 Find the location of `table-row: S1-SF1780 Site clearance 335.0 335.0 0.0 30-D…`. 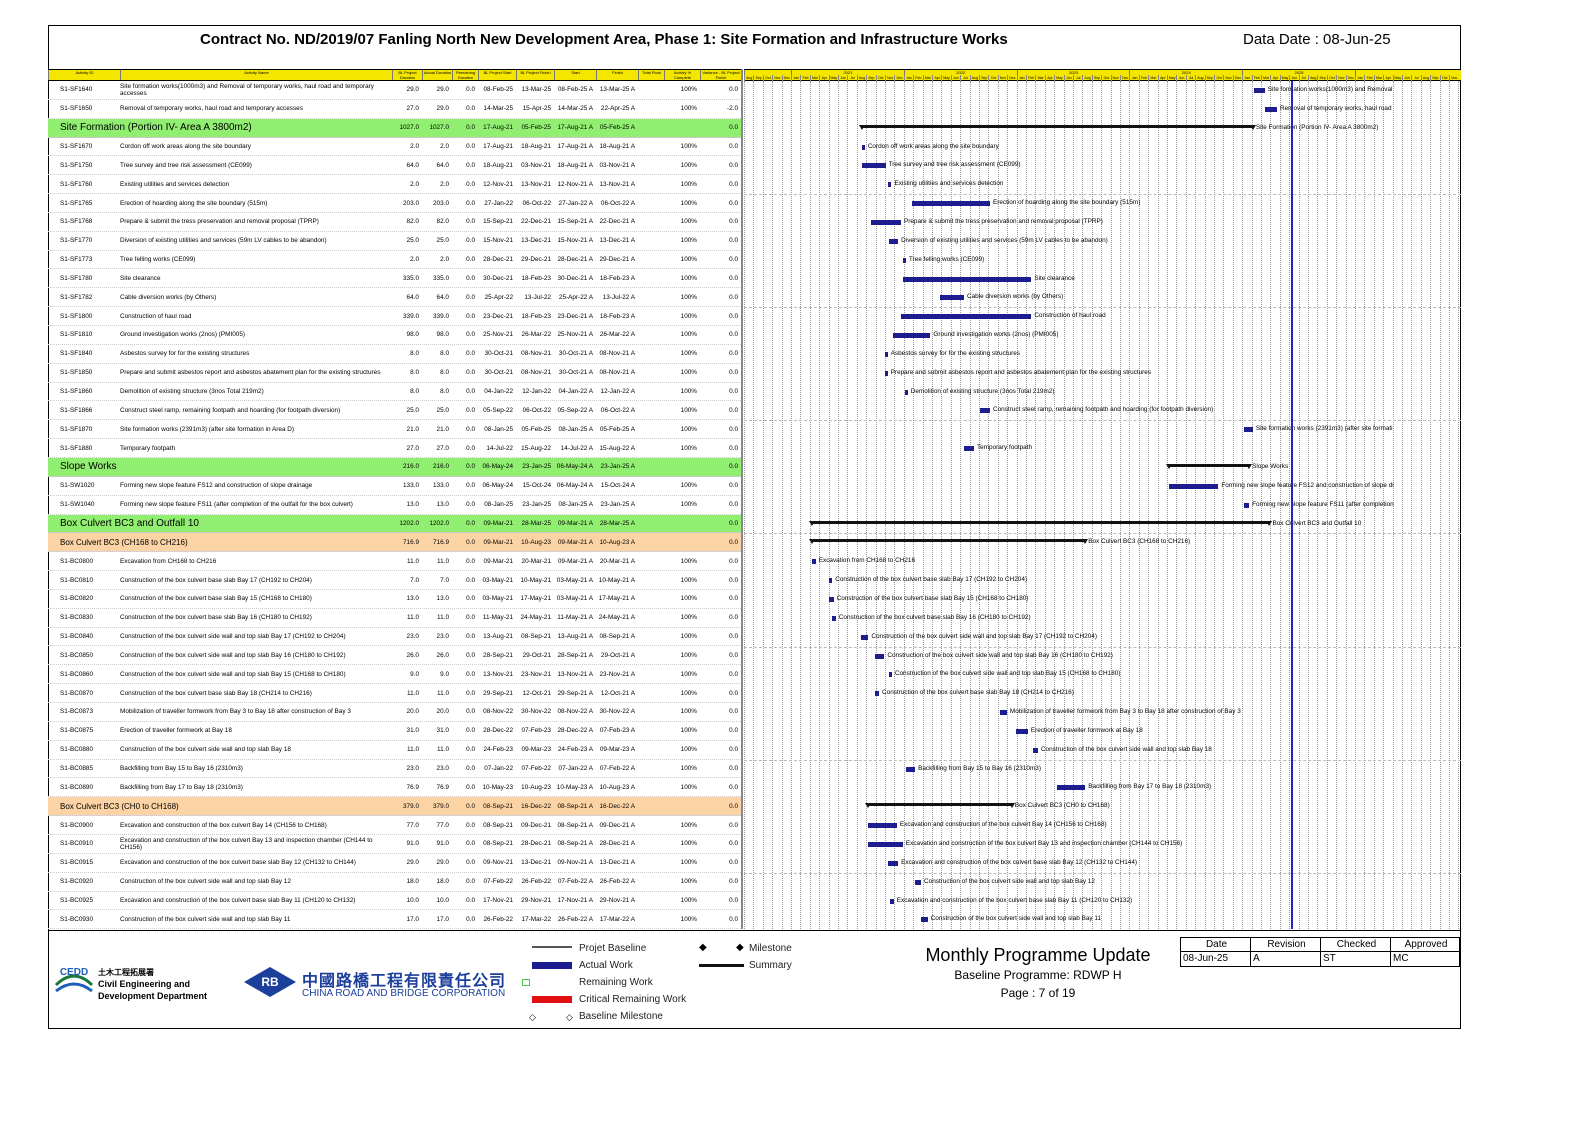

table-row: S1-SF1780 Site clearance 335.0 335.0 0.0 30-D… is located at coordinates (394, 279).